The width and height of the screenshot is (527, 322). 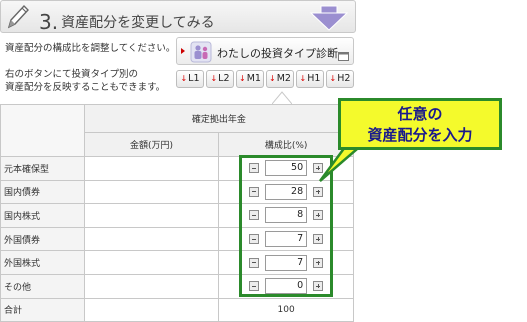 What do you see at coordinates (329, 18) in the screenshot?
I see `down-arrow-icon` at bounding box center [329, 18].